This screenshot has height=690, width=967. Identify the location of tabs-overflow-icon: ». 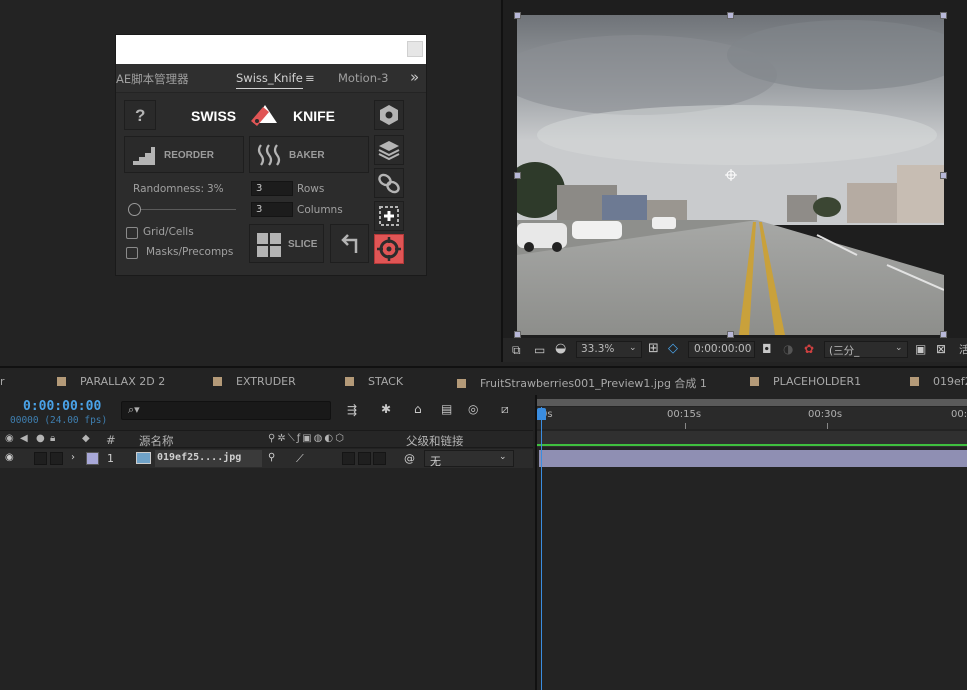
(414, 77).